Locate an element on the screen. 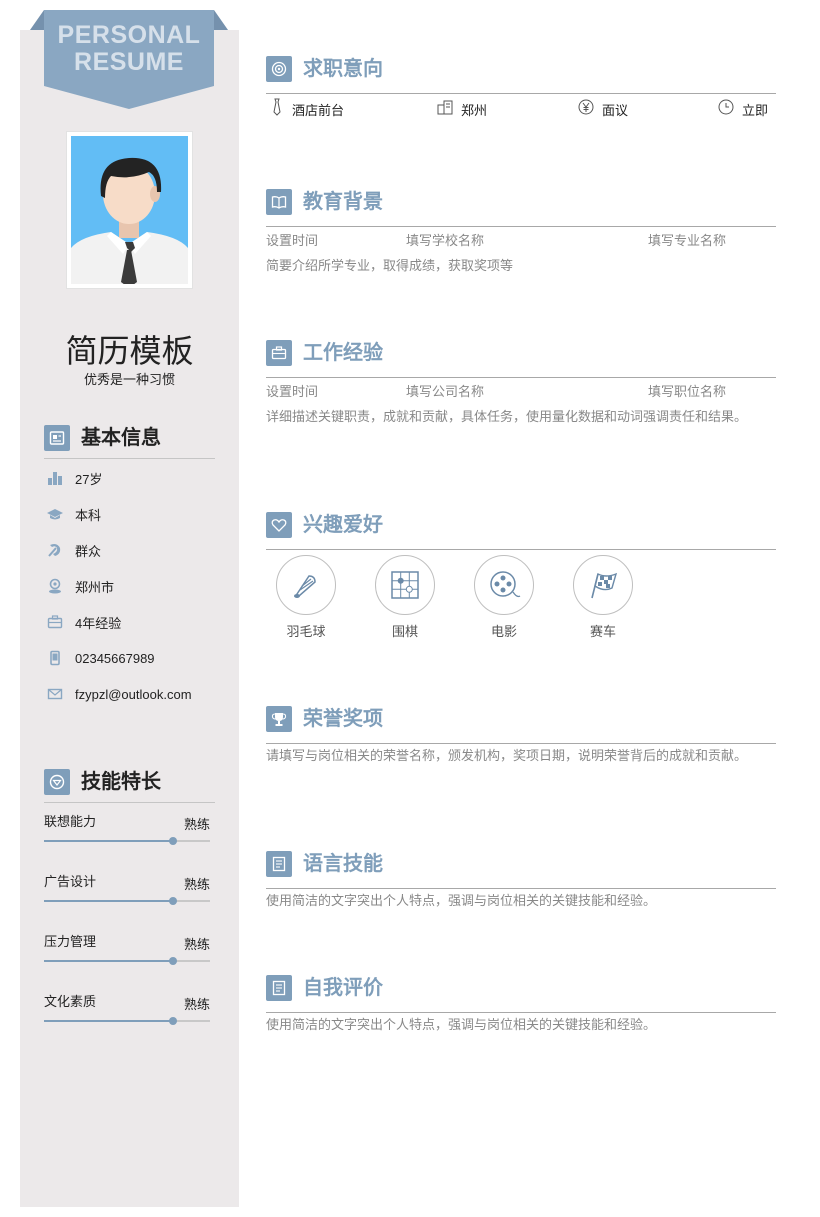  info-political-status: 群众 is located at coordinates (73, 550).